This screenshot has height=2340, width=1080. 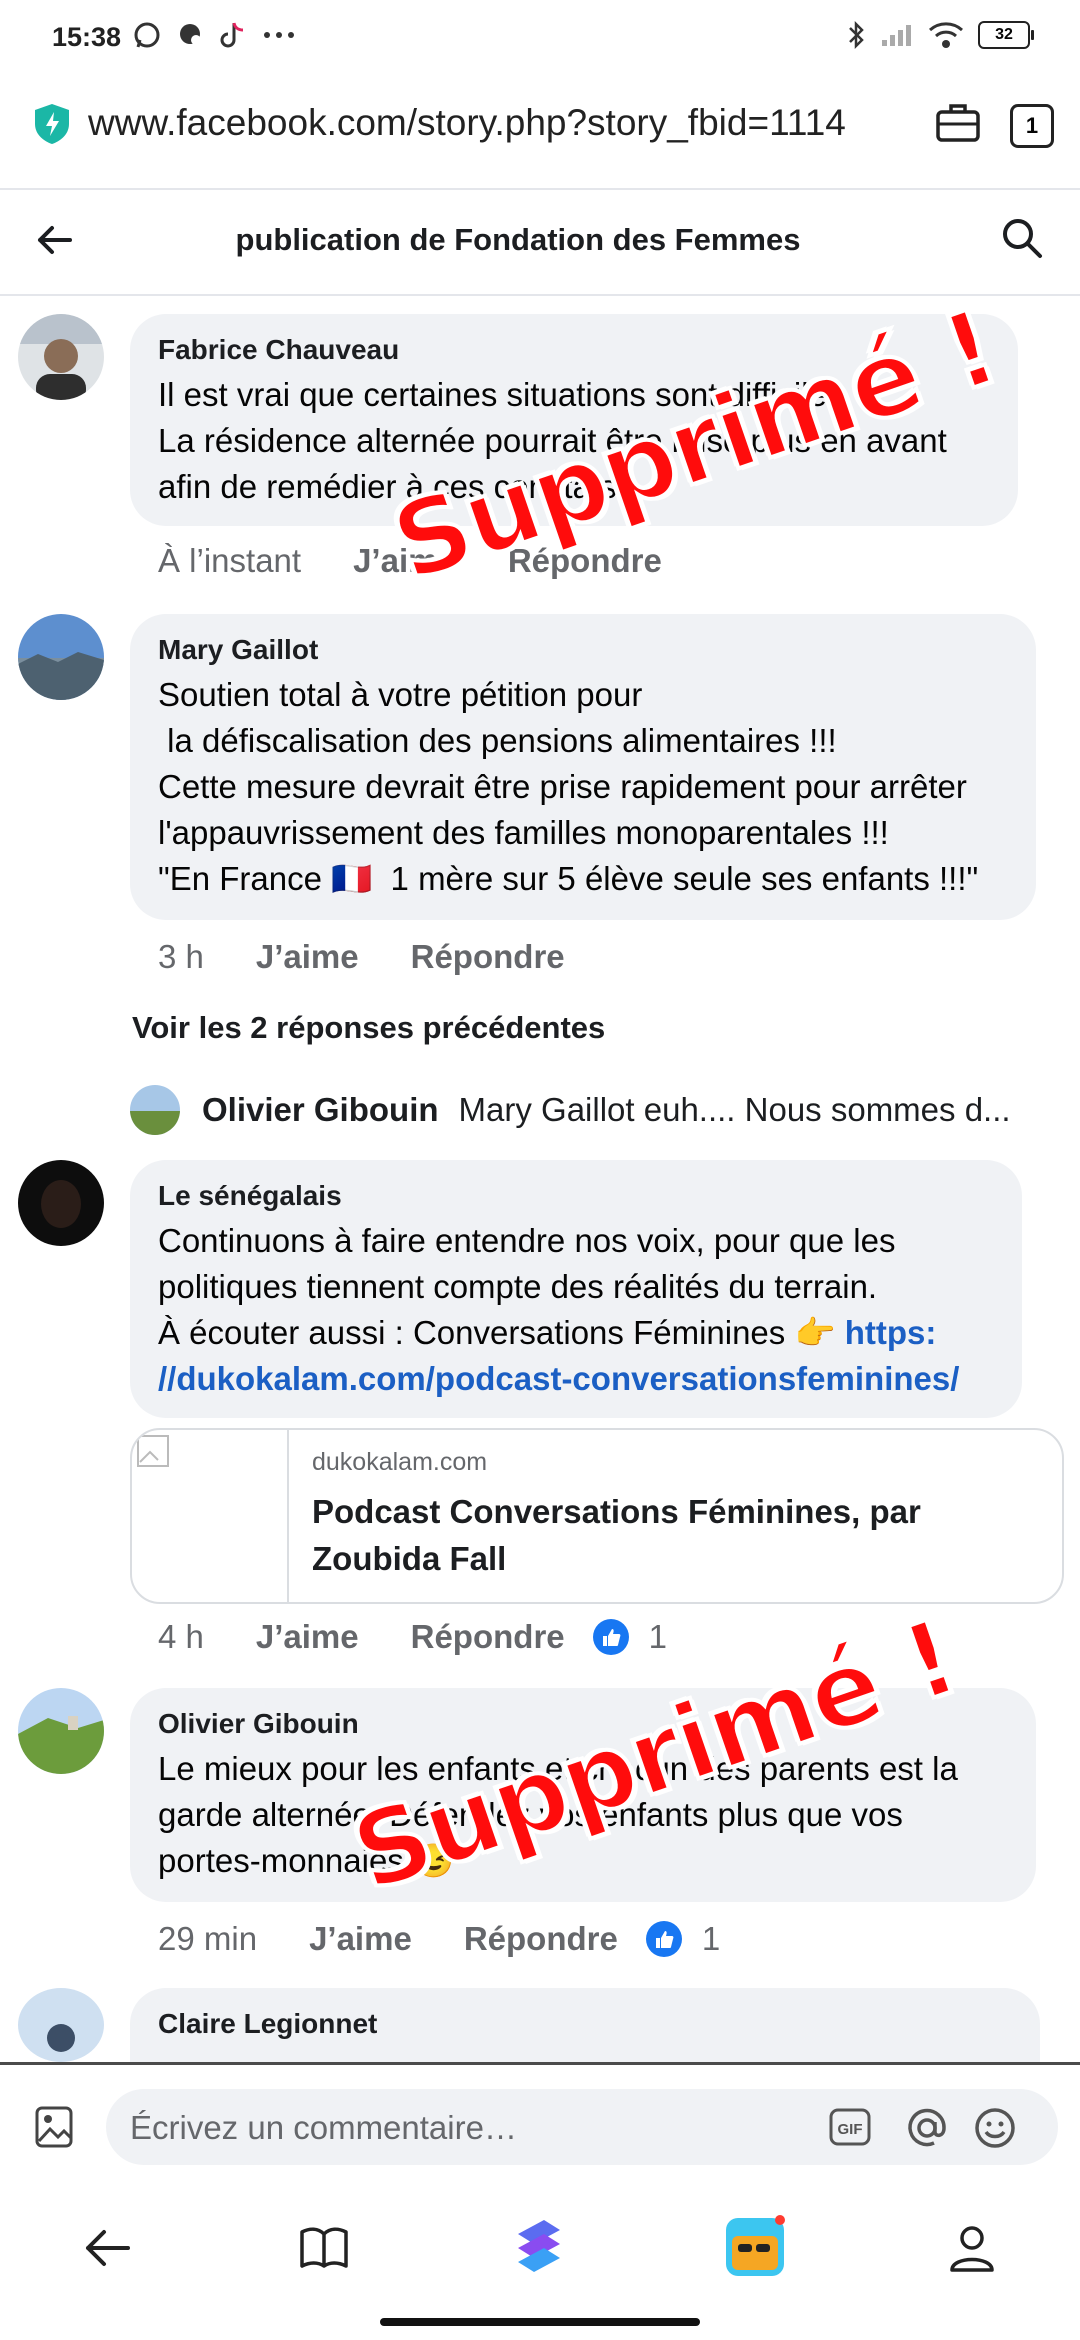 What do you see at coordinates (539, 2247) in the screenshot?
I see `assistant-icon` at bounding box center [539, 2247].